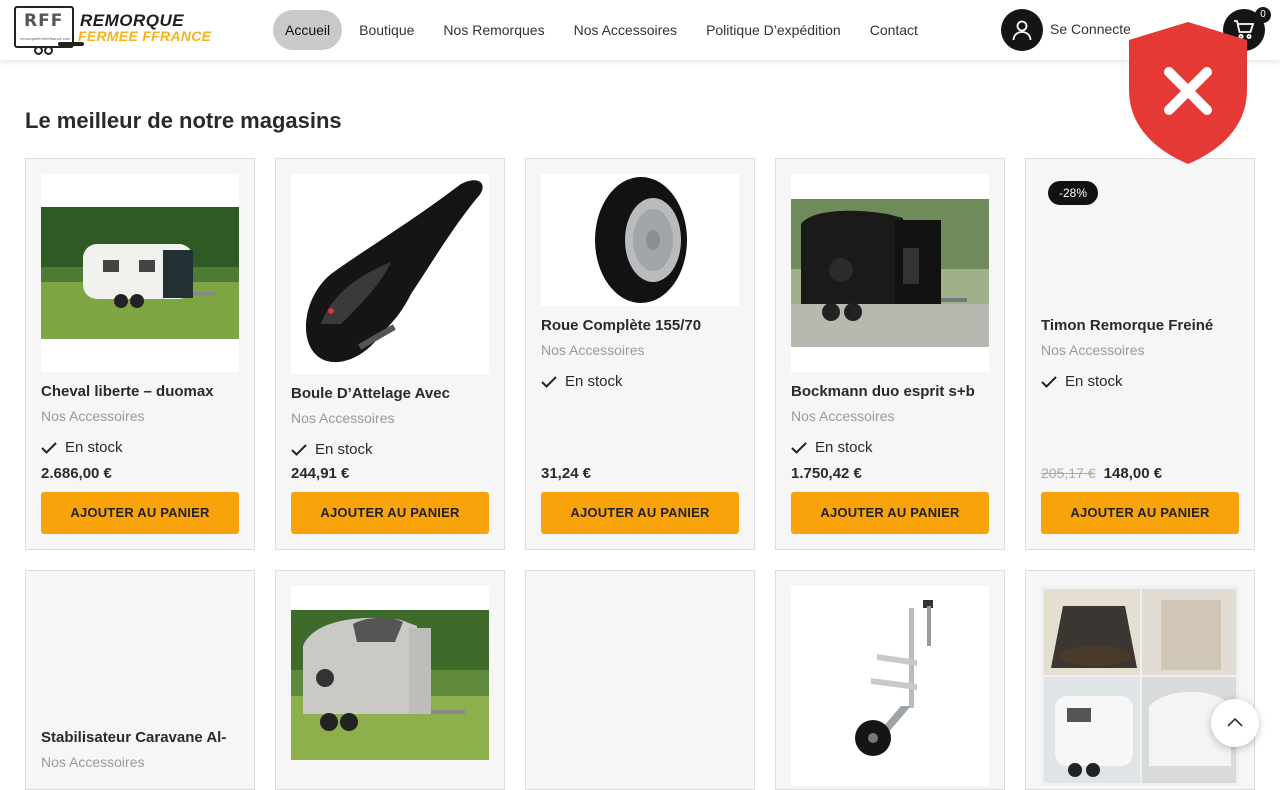 The image size is (1280, 790). I want to click on sale-badge: -28%, so click(1073, 193).